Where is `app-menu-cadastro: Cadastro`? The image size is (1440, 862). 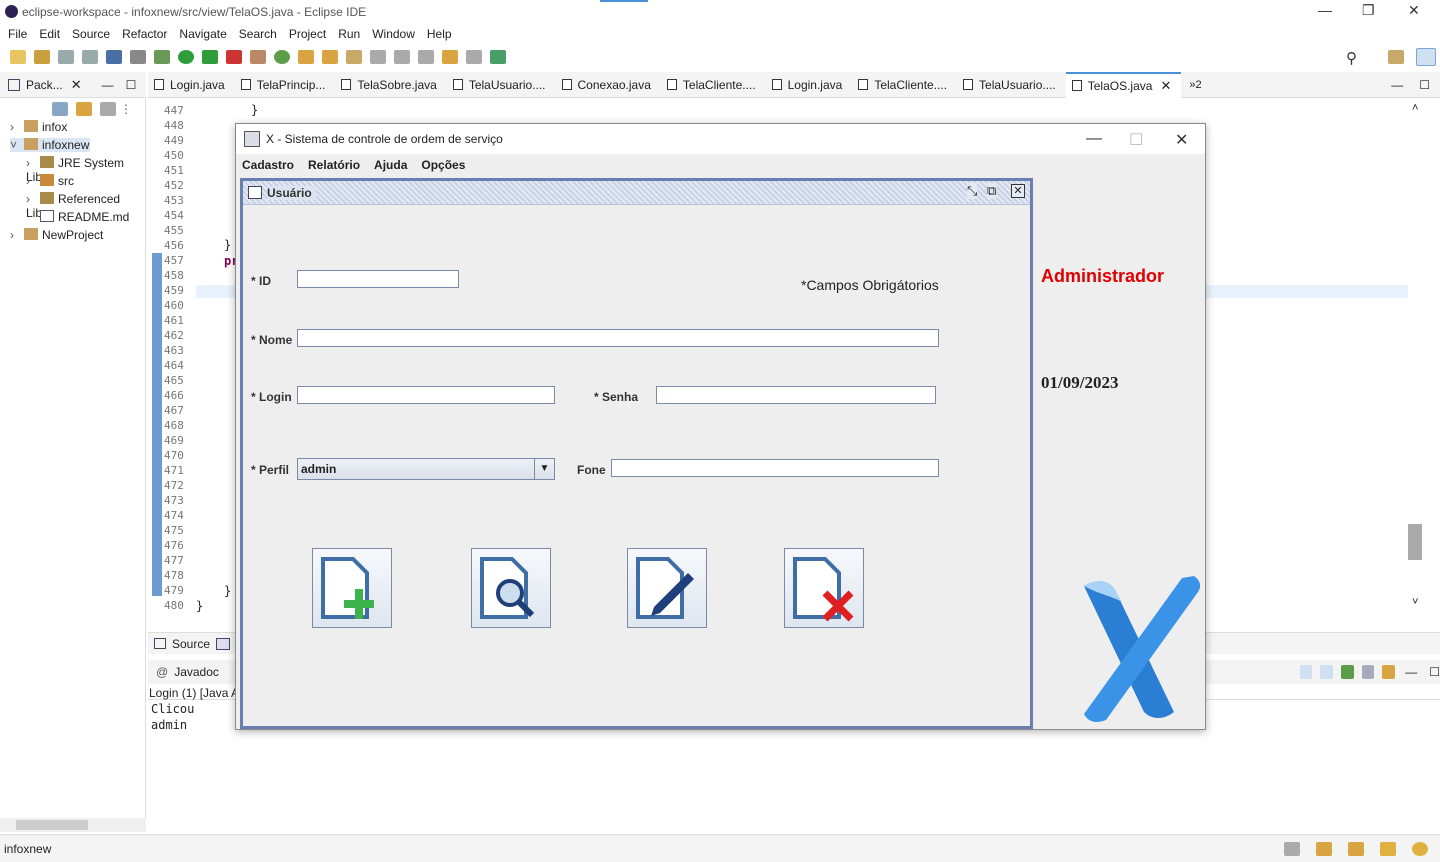
app-menu-cadastro: Cadastro is located at coordinates (268, 165).